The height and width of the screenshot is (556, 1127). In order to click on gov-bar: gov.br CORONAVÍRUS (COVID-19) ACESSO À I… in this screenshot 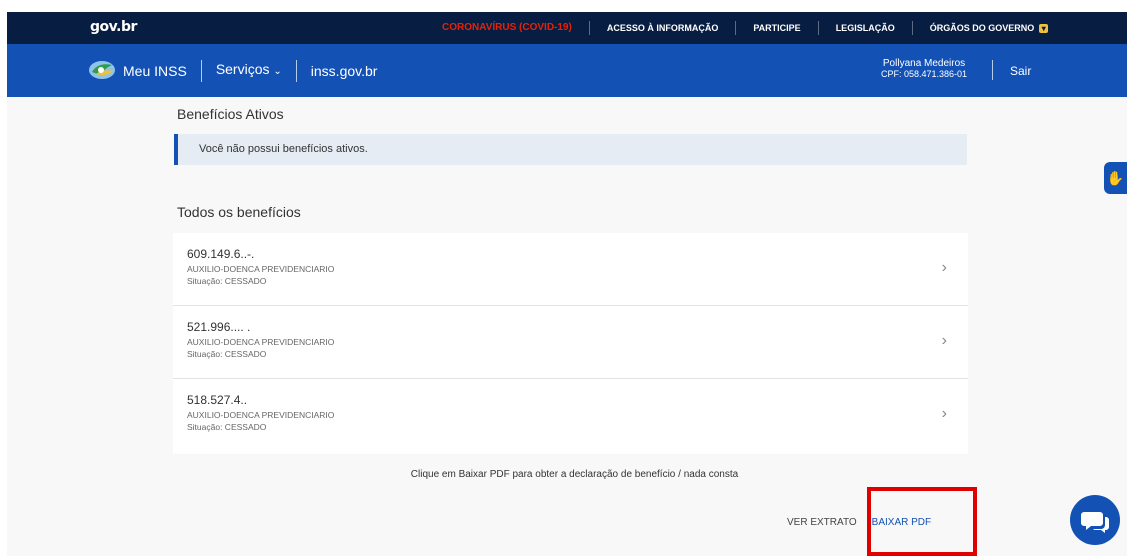, I will do `click(567, 28)`.